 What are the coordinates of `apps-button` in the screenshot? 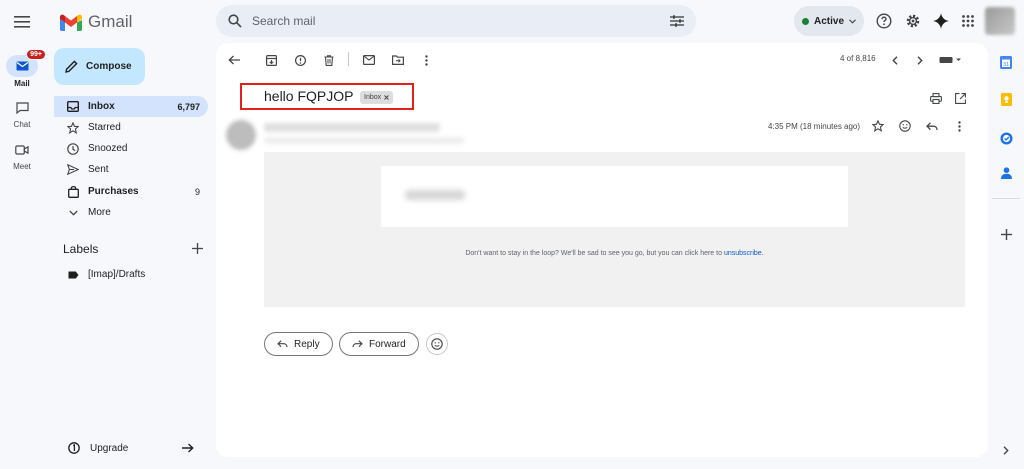 It's located at (968, 21).